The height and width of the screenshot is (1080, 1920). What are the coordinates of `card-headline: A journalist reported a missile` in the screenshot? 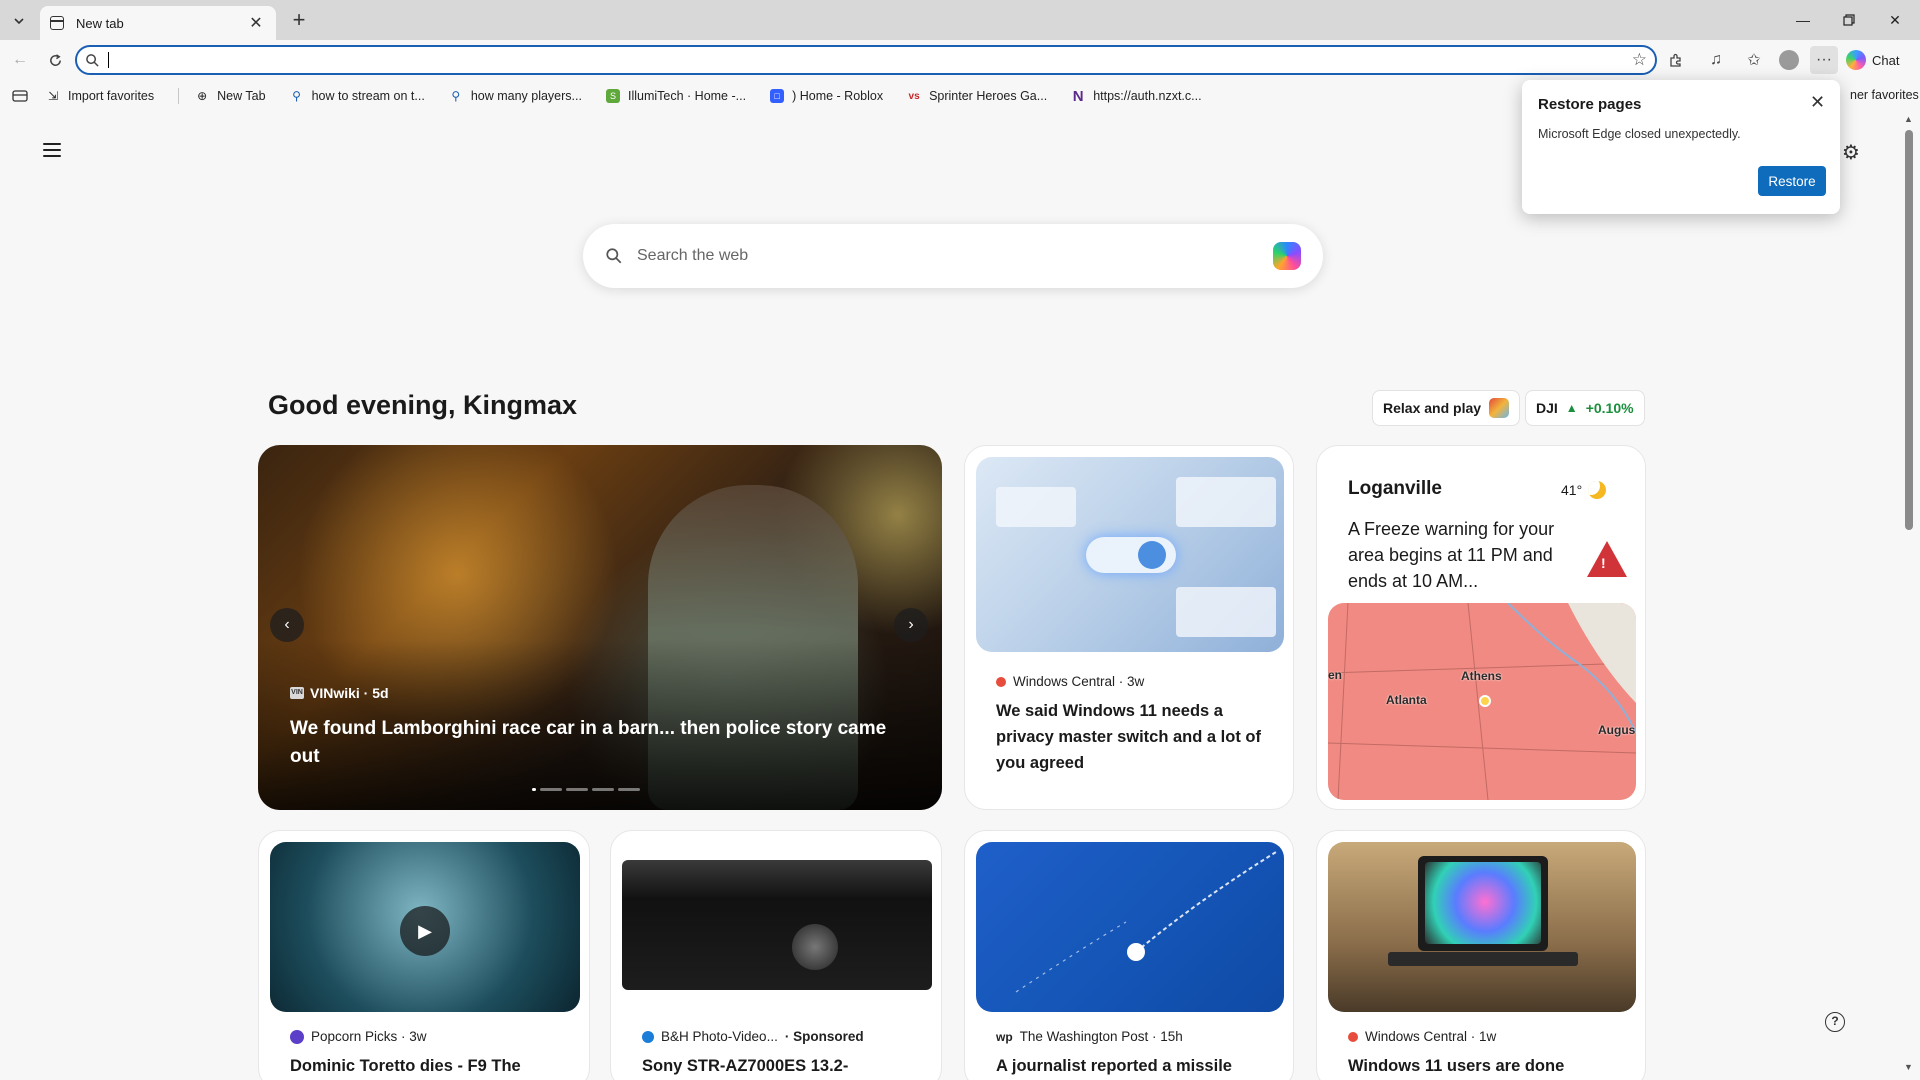 It's located at (1136, 1066).